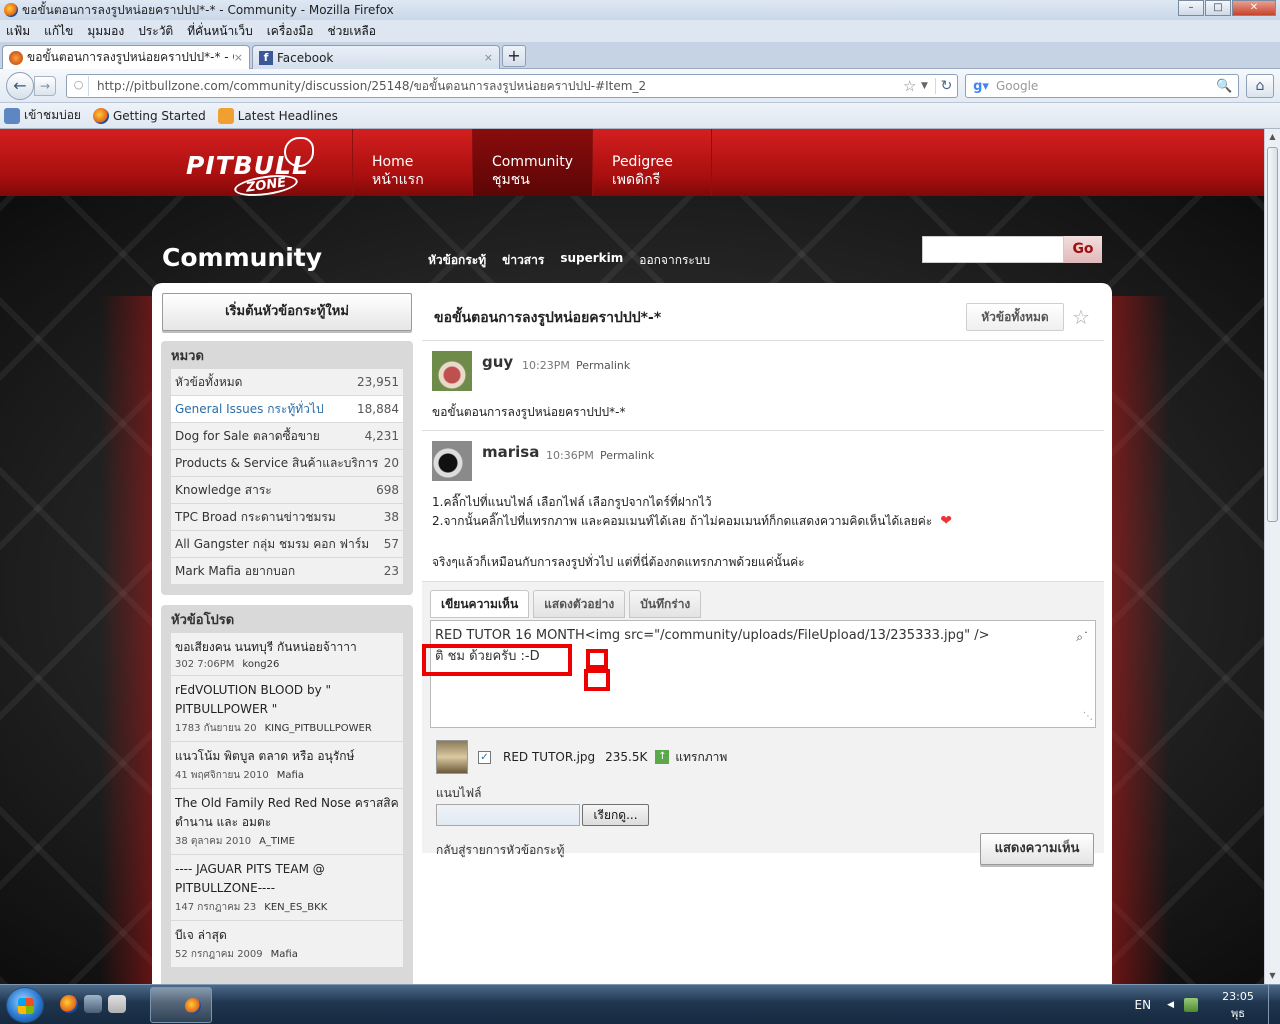 The image size is (1280, 1024). I want to click on maximize-button: □, so click(1218, 8).